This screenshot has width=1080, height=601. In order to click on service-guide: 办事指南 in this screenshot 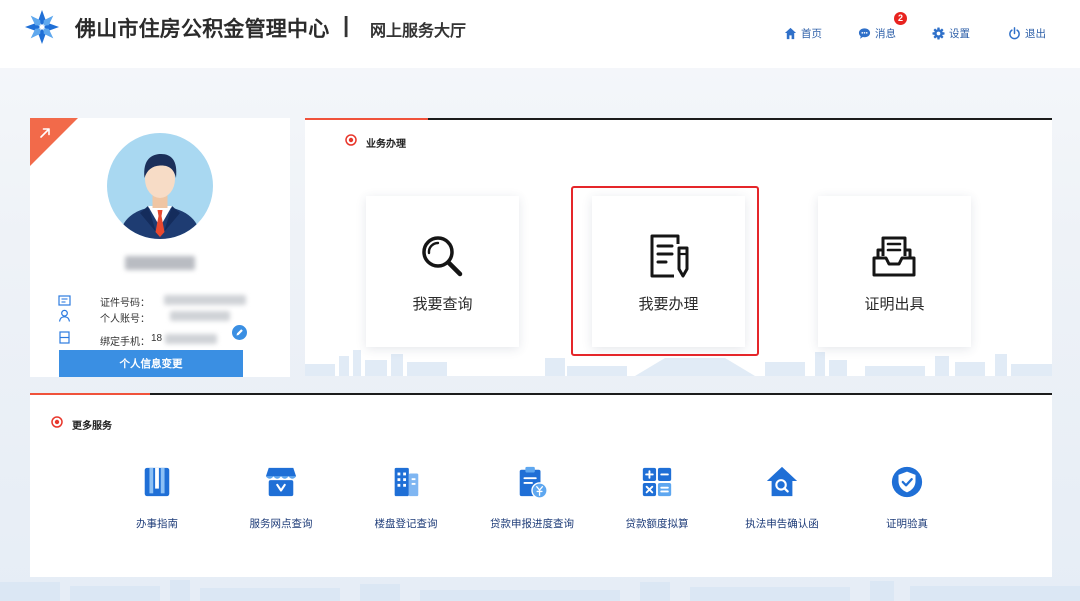, I will do `click(157, 498)`.